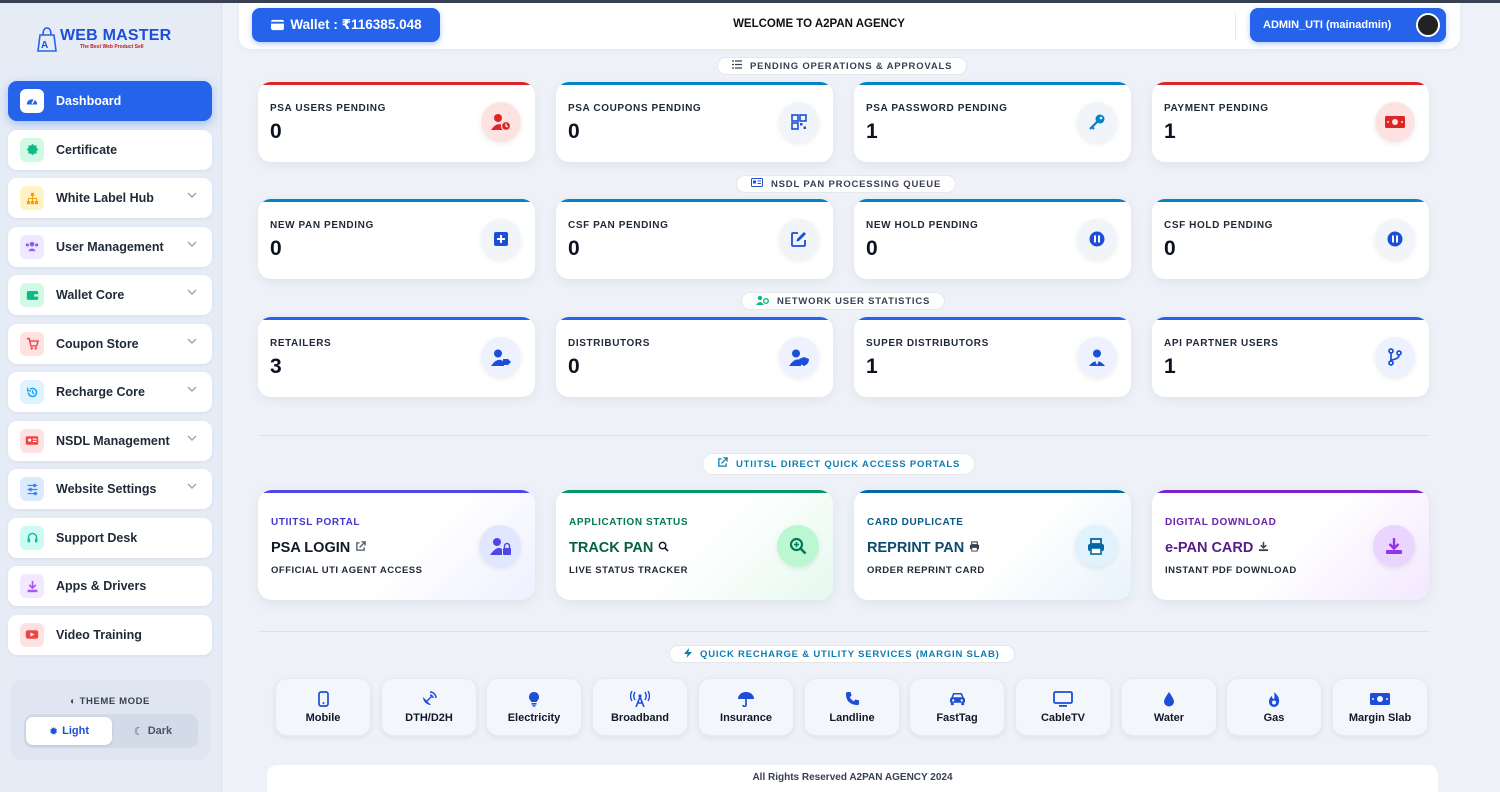  I want to click on stat-card-title: NEW HOLD PENDING, so click(922, 225).